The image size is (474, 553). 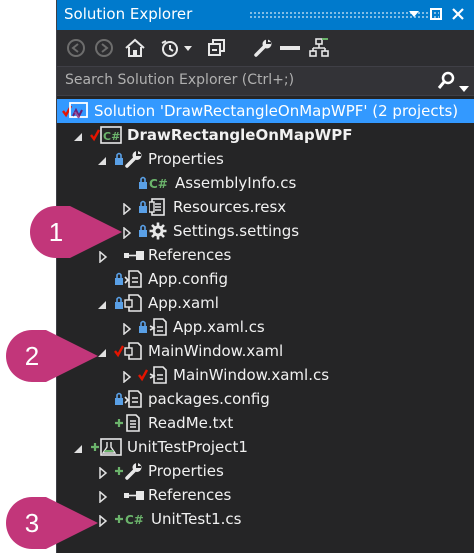 I want to click on search-box: Search Solution Explorer (Ctrl+;), so click(x=265, y=81).